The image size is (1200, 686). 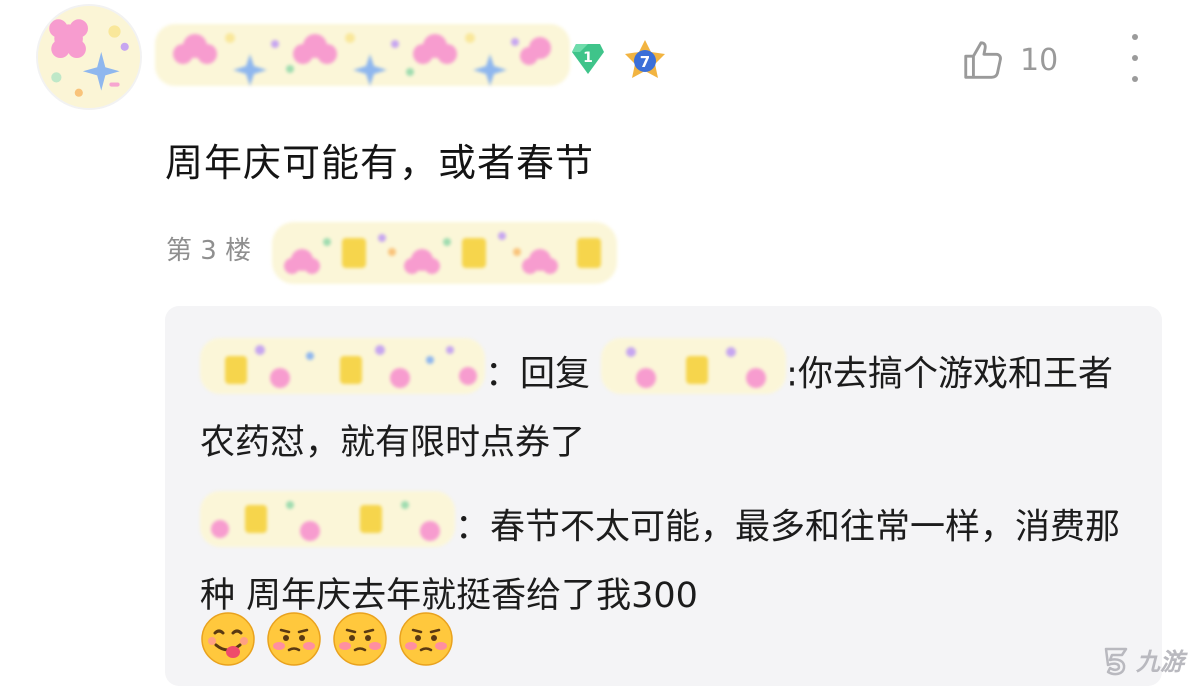 I want to click on user-avatar, so click(x=89, y=57).